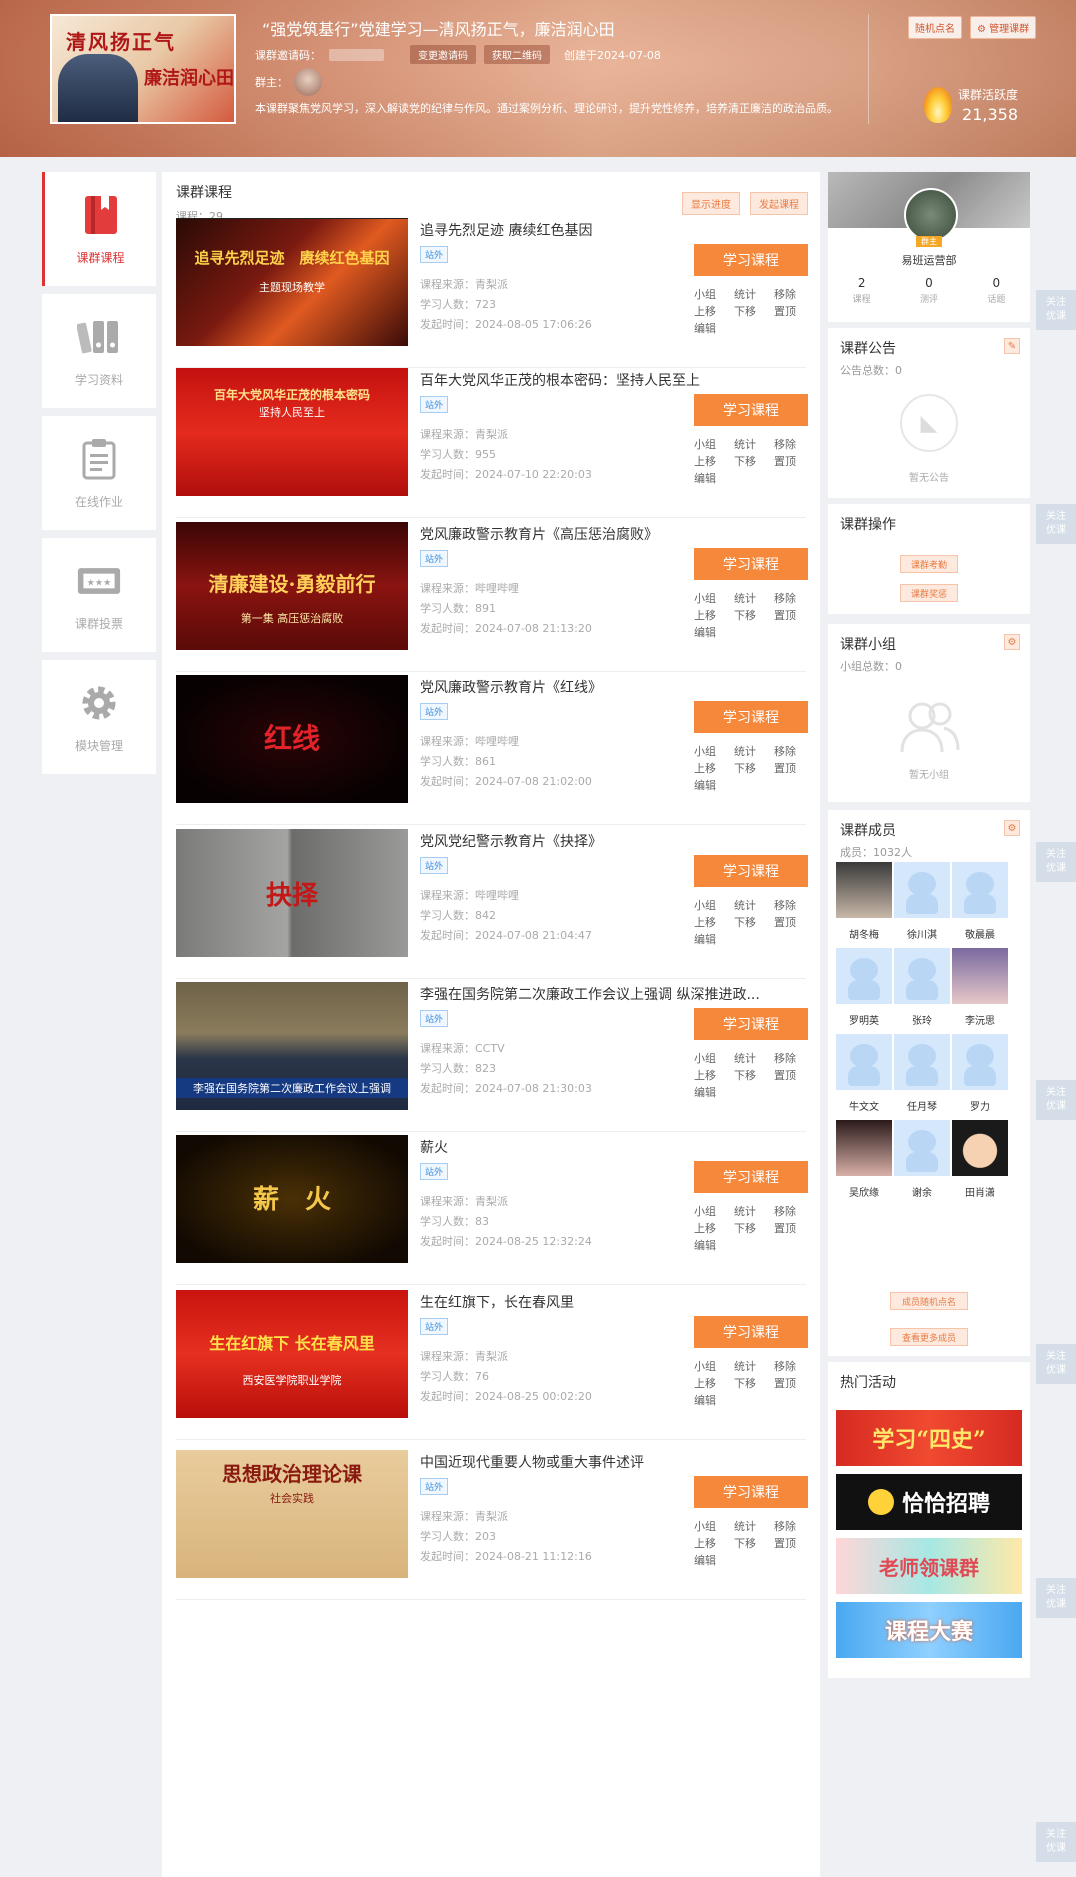 This screenshot has height=1877, width=1076. What do you see at coordinates (929, 593) in the screenshot?
I see `reward-button: 课群奖惩` at bounding box center [929, 593].